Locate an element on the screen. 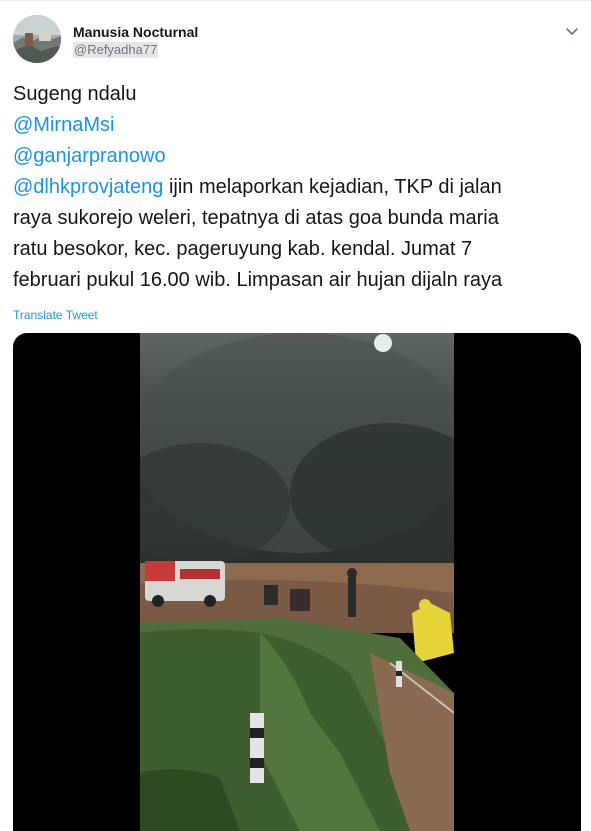  tweet-line: Sugeng ndalu is located at coordinates (75, 94).